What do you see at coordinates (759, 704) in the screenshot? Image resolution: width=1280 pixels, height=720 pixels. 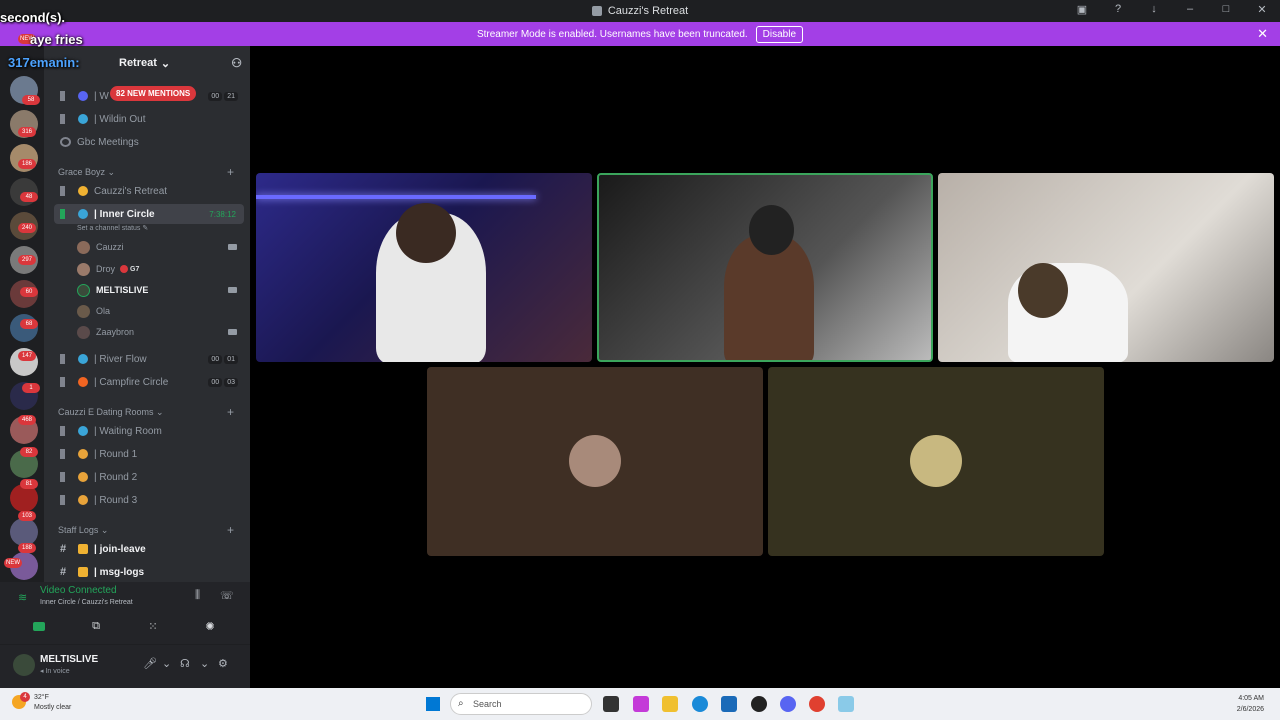 I see `obs-icon` at bounding box center [759, 704].